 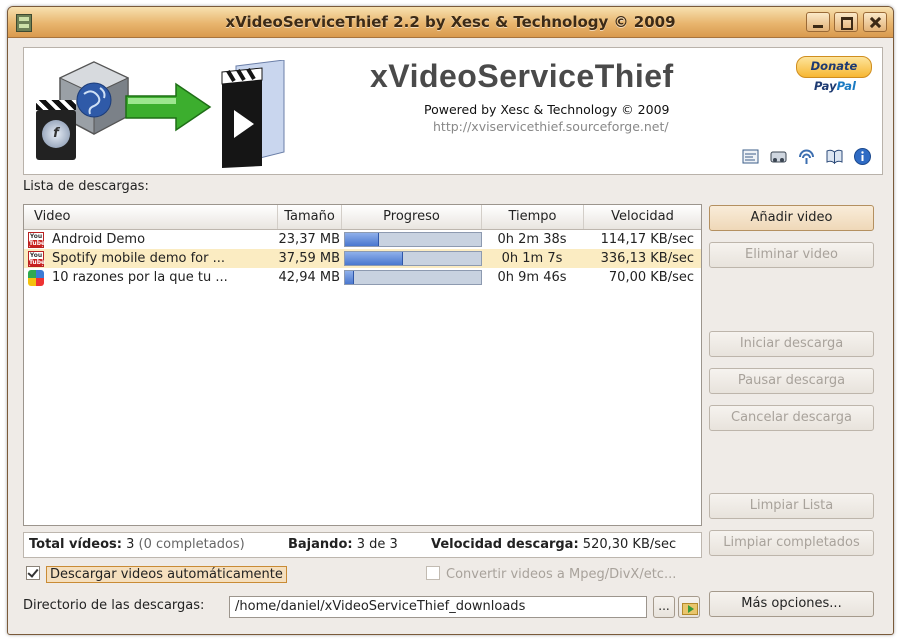 What do you see at coordinates (114, 605) in the screenshot?
I see `download-directory-label: Directorio de las descargas:` at bounding box center [114, 605].